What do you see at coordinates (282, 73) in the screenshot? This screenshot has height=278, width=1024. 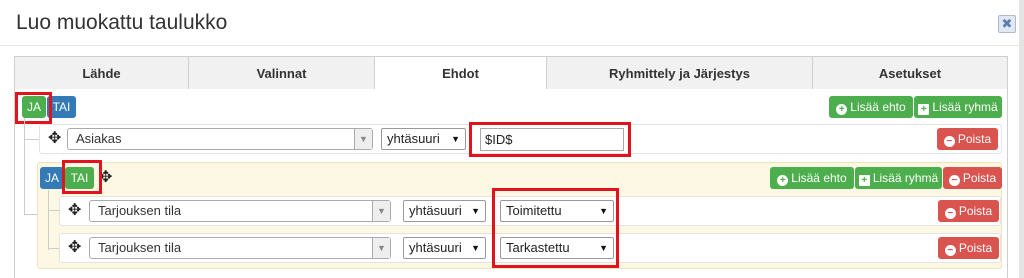 I see `tab-valinnat: Valinnat` at bounding box center [282, 73].